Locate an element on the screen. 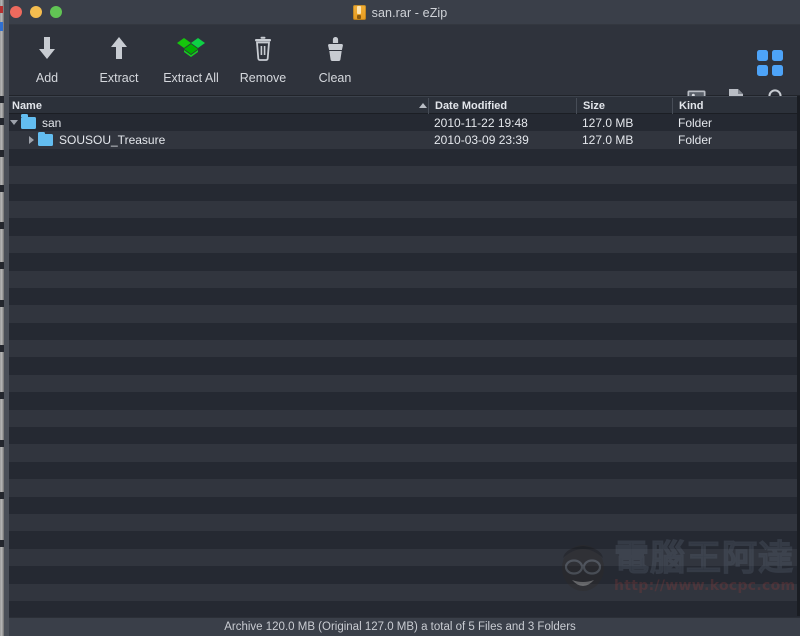 This screenshot has height=636, width=800. extract-button-label: Extract is located at coordinates (119, 78).